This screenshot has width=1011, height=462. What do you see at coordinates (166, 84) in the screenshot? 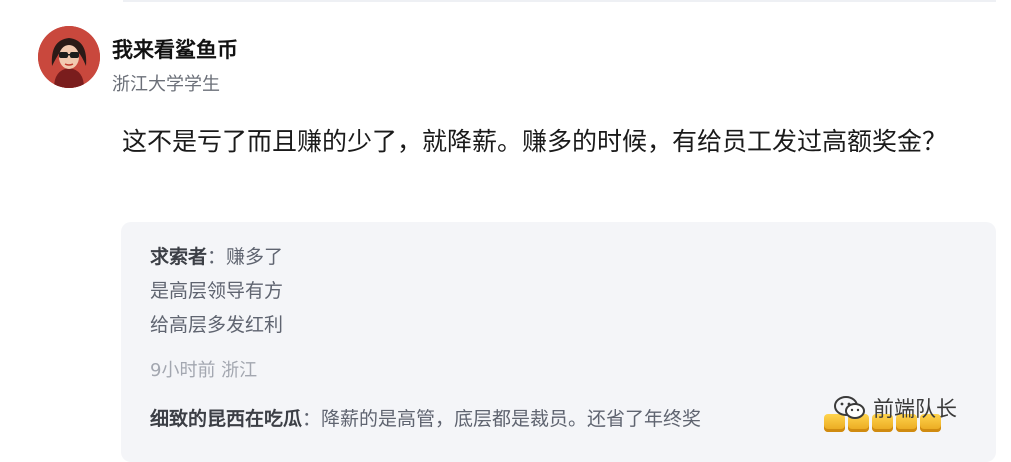
I see `author-bio: 浙江大学学生` at bounding box center [166, 84].